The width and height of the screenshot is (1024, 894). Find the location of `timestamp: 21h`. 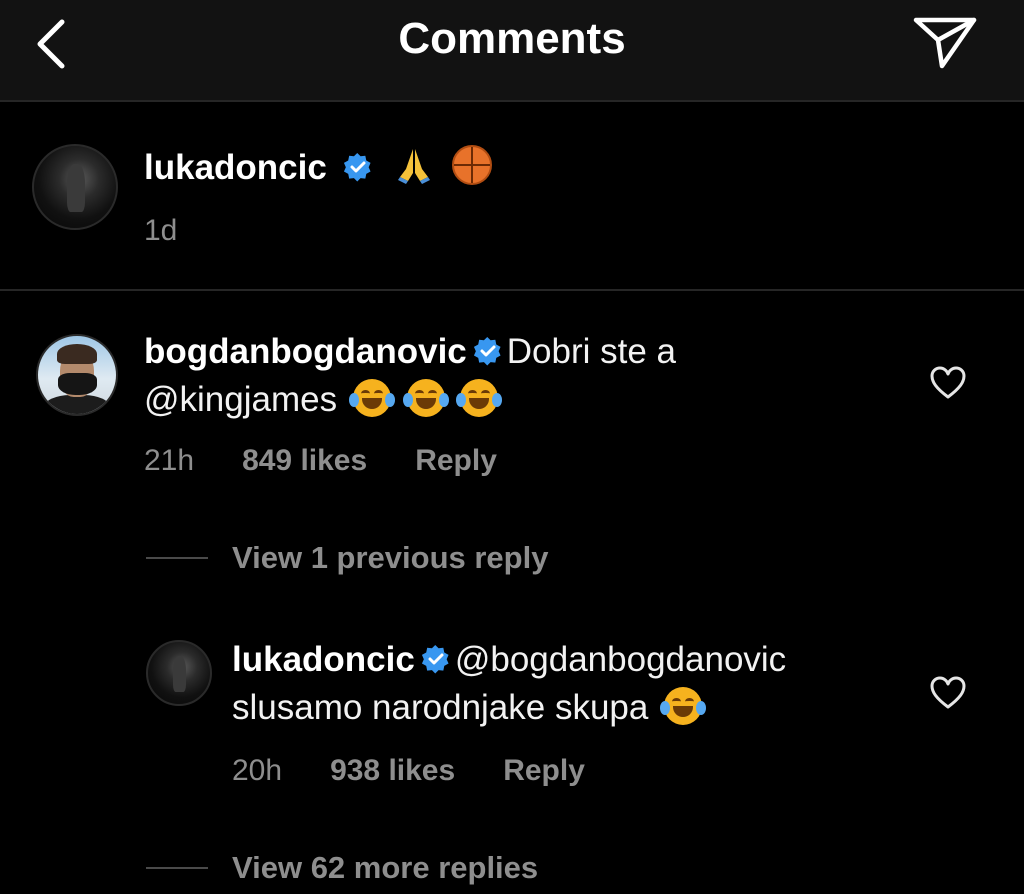

timestamp: 21h is located at coordinates (169, 460).